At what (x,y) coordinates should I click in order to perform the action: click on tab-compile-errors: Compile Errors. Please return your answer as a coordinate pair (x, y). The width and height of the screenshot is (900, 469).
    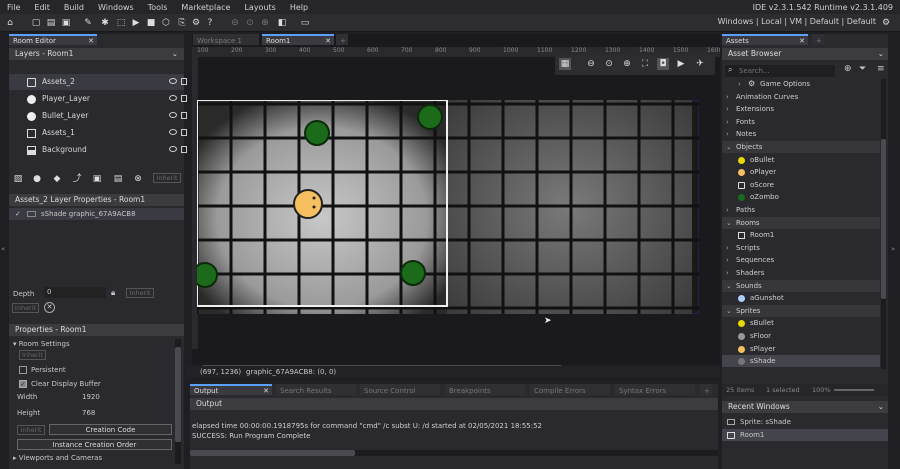
    Looking at the image, I should click on (570, 389).